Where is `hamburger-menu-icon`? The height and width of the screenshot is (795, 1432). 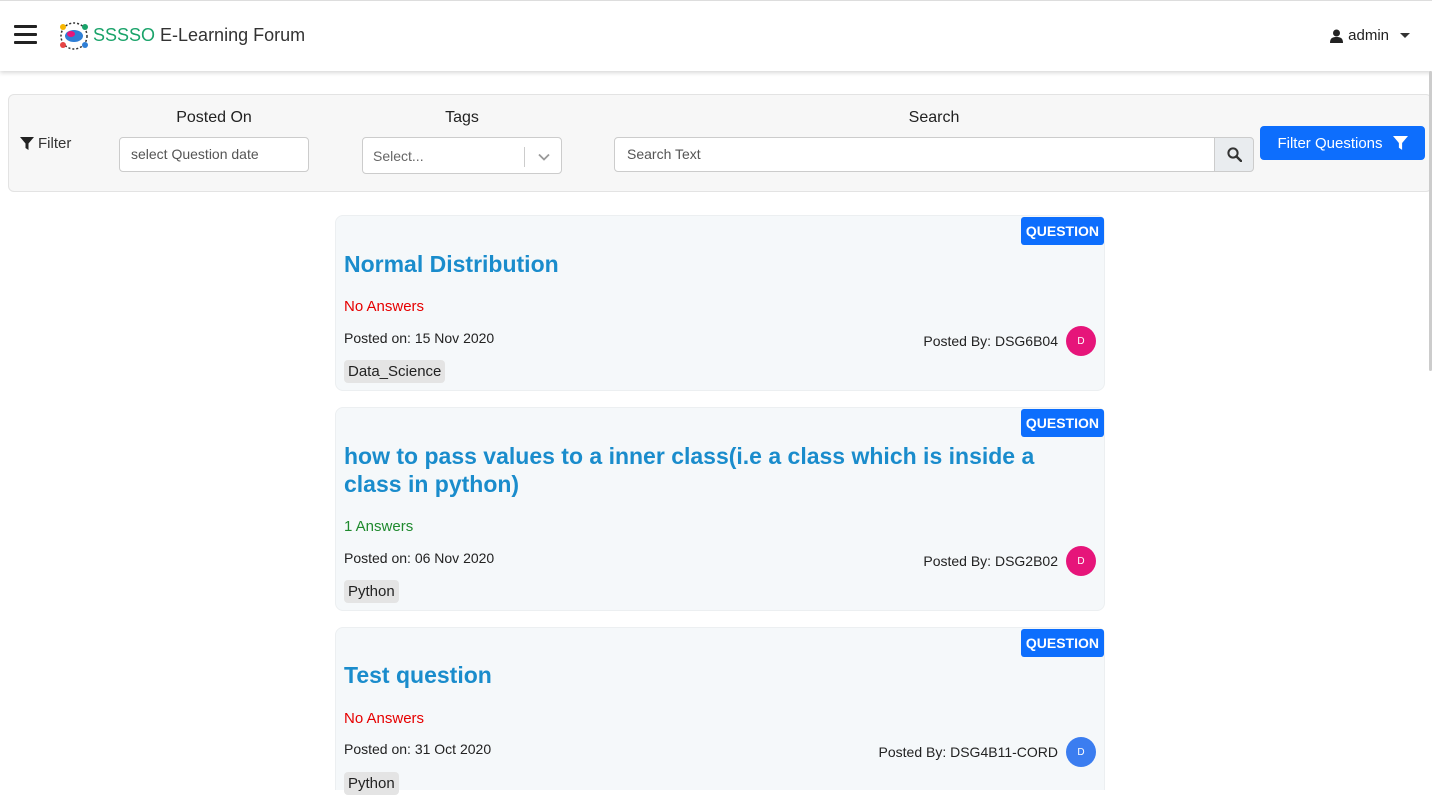 hamburger-menu-icon is located at coordinates (25, 35).